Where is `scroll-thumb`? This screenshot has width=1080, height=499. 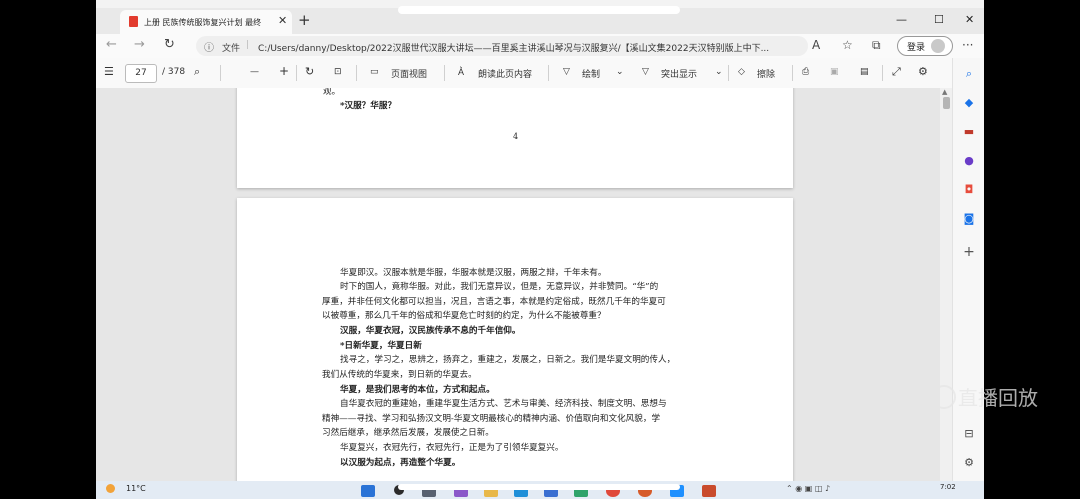 scroll-thumb is located at coordinates (946, 103).